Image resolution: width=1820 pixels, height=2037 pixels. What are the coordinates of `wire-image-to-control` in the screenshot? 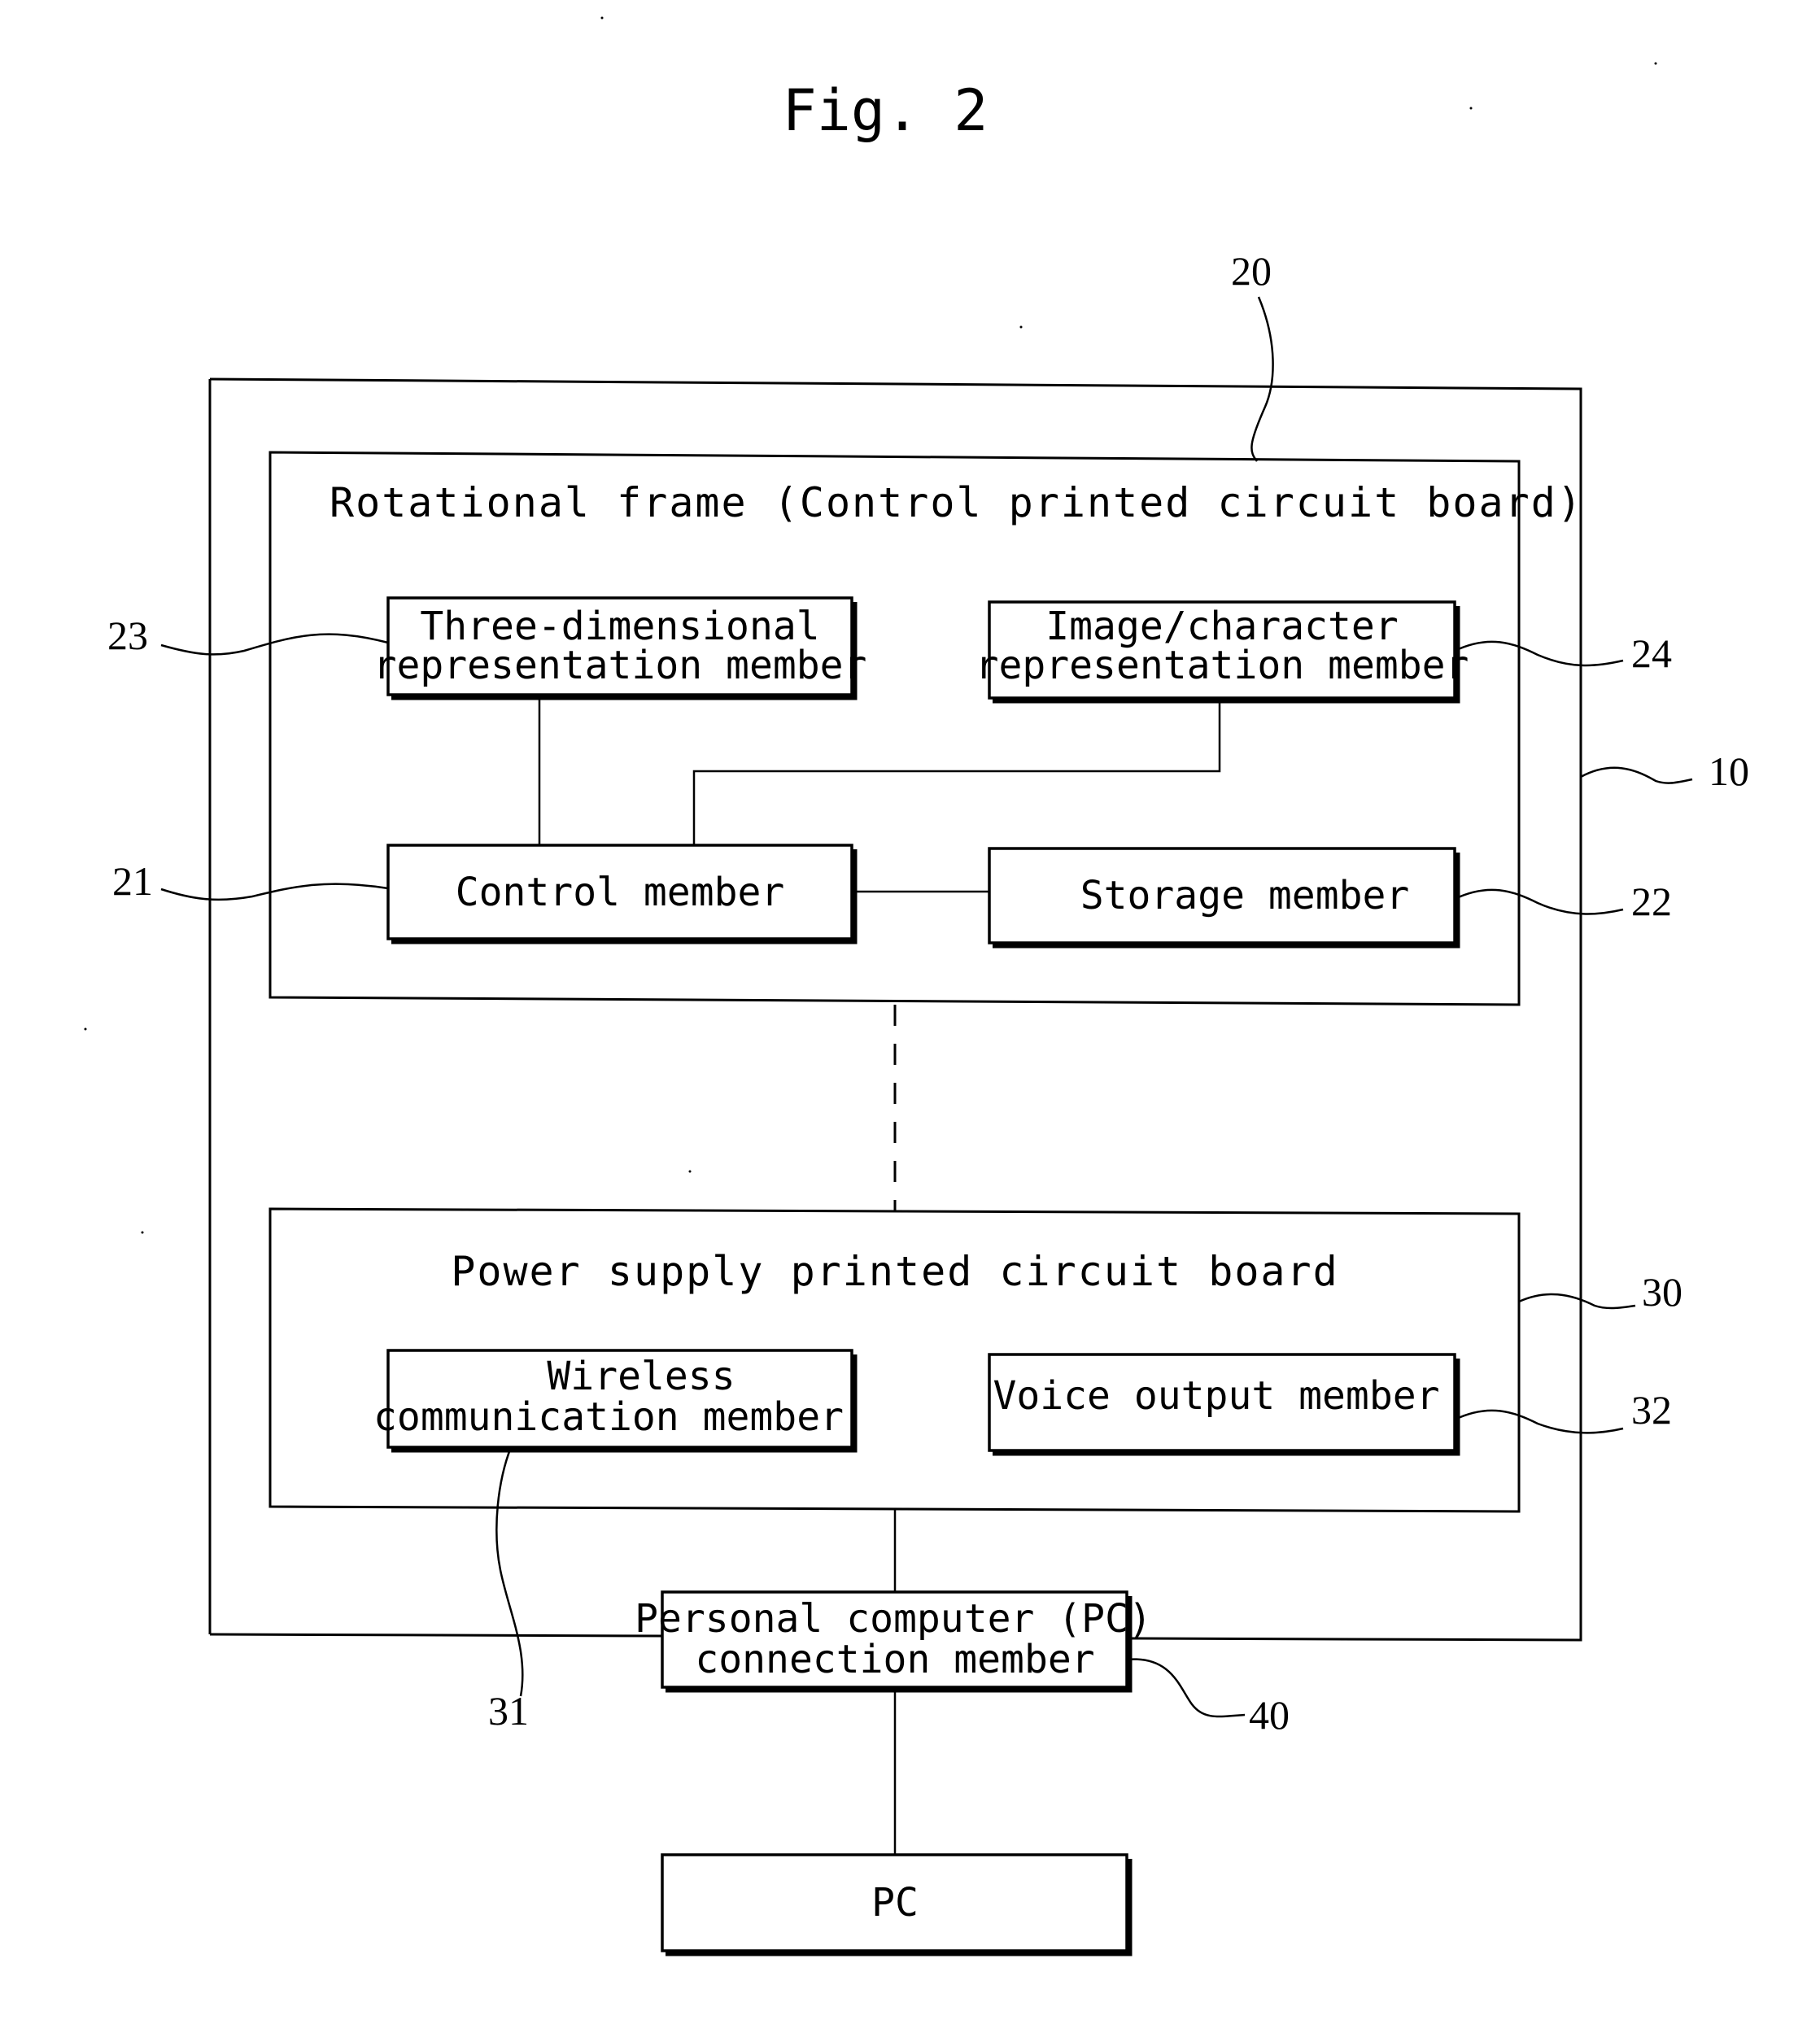 It's located at (956, 772).